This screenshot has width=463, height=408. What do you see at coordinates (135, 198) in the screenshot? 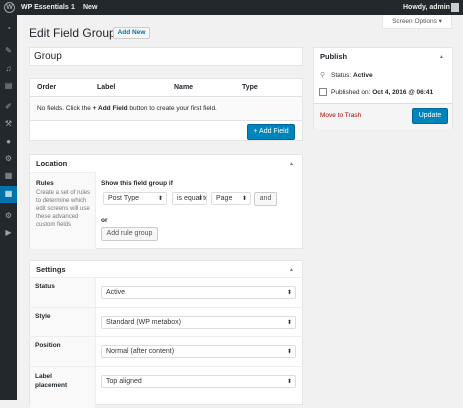
I see `rule-param-select: Post Type` at bounding box center [135, 198].